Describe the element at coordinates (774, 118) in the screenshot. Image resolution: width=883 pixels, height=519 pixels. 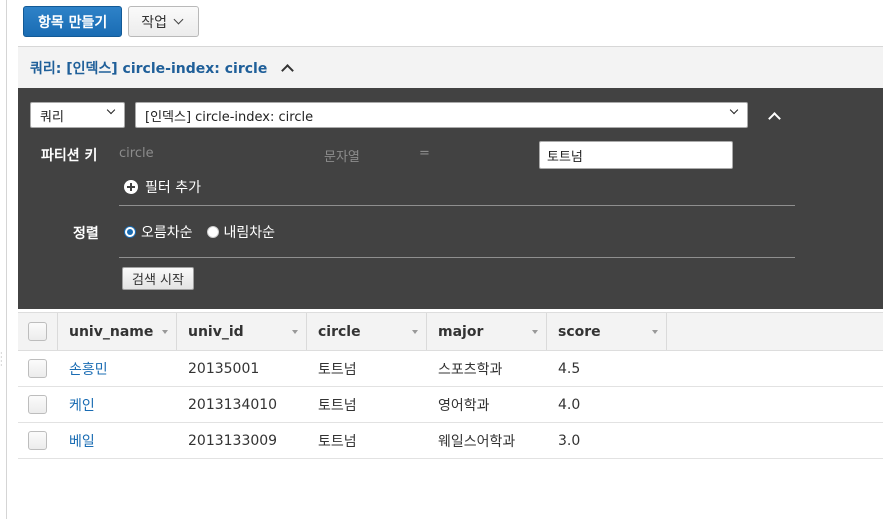
I see `collapse-panel-icon` at that location.